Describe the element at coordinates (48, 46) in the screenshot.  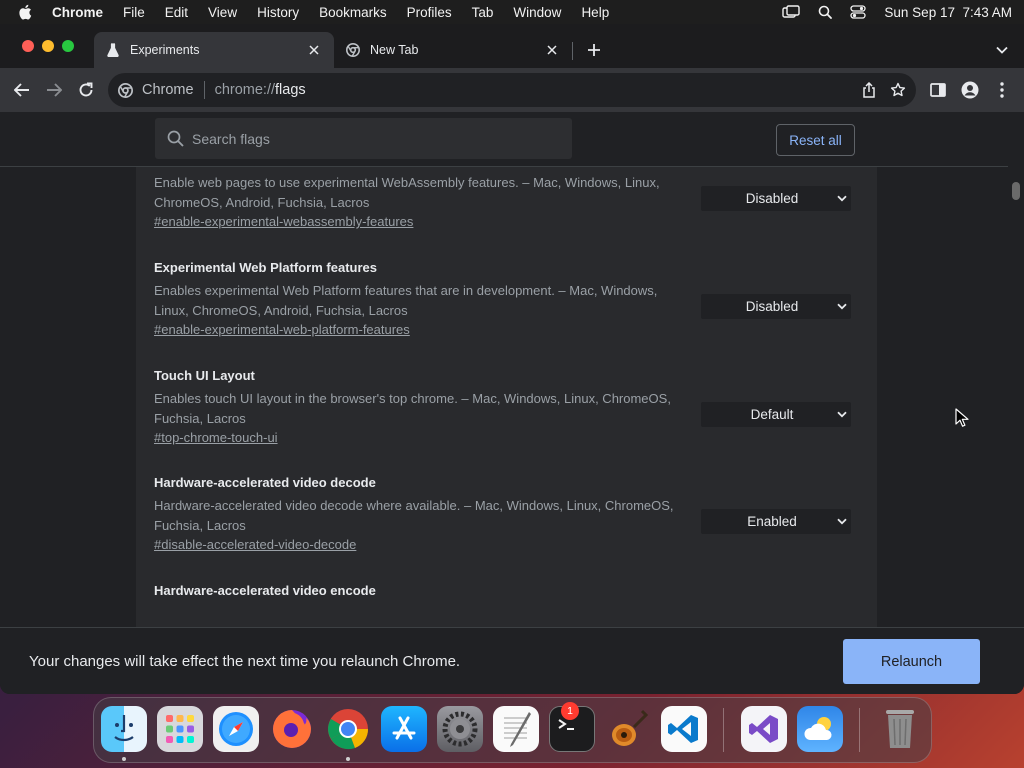
I see `window-minimize-button` at that location.